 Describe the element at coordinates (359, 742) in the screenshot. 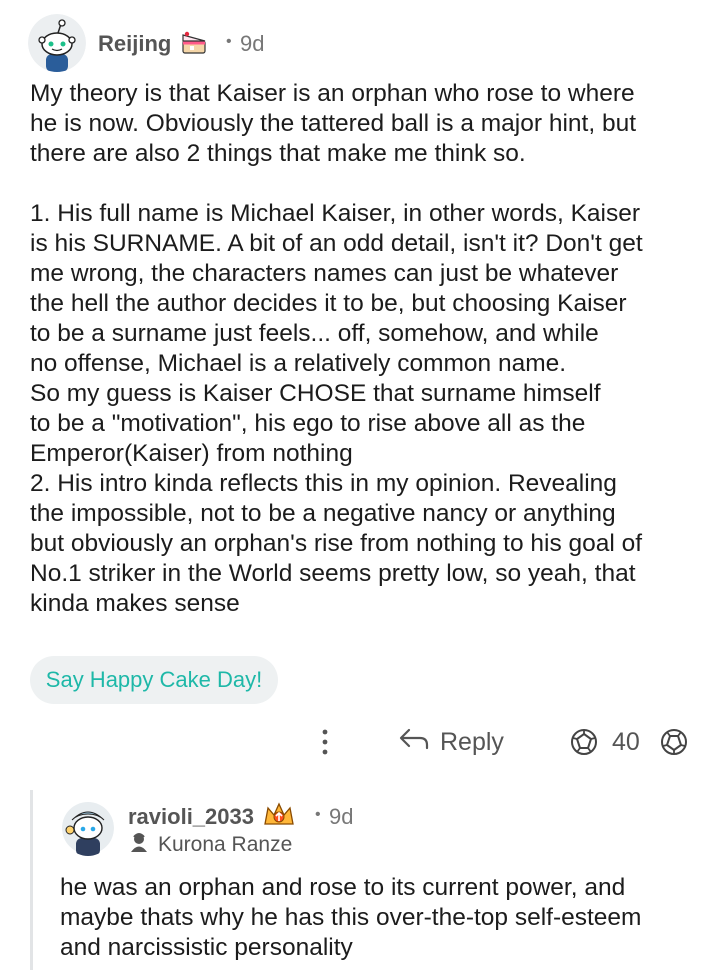

I see `comment-action-bar: Reply 40` at that location.